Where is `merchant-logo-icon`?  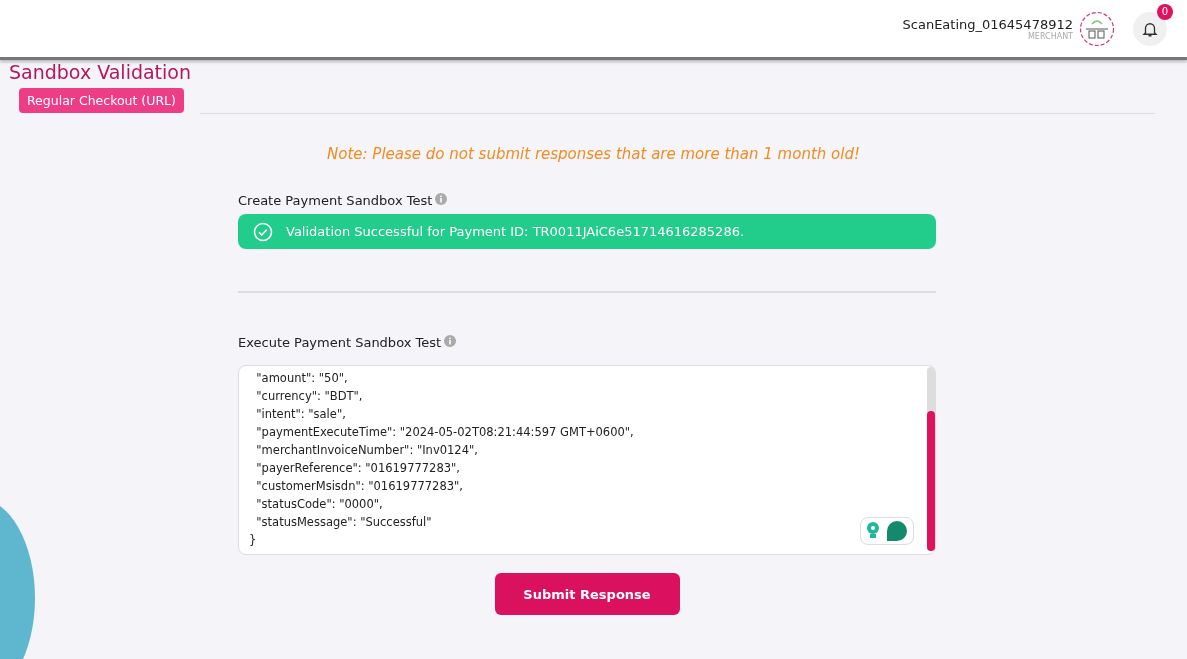 merchant-logo-icon is located at coordinates (1097, 28).